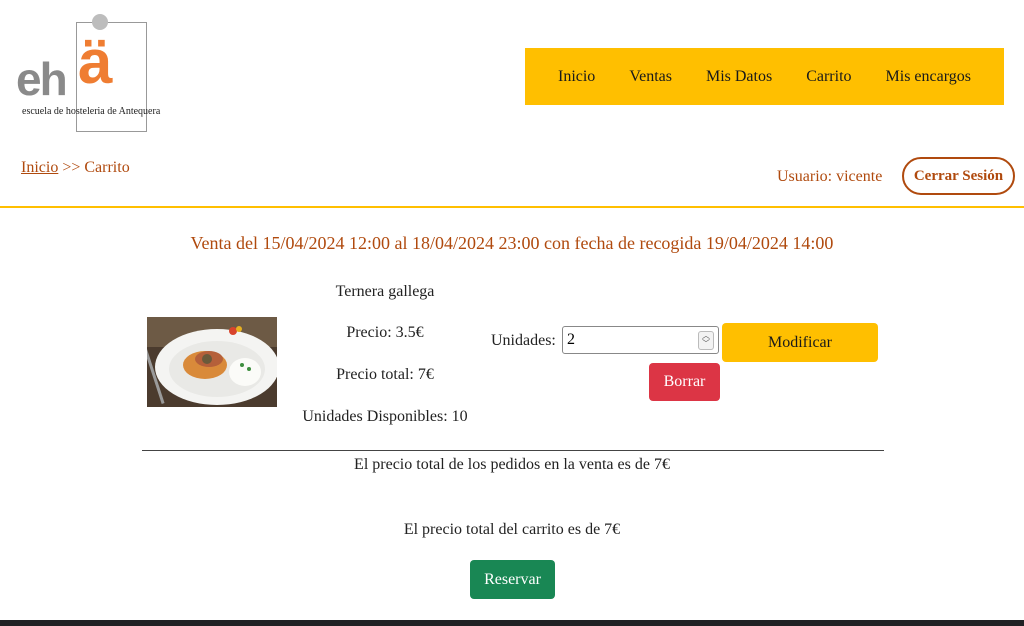  Describe the element at coordinates (928, 77) in the screenshot. I see `nav-mis-encargos: Mis encargos` at that location.